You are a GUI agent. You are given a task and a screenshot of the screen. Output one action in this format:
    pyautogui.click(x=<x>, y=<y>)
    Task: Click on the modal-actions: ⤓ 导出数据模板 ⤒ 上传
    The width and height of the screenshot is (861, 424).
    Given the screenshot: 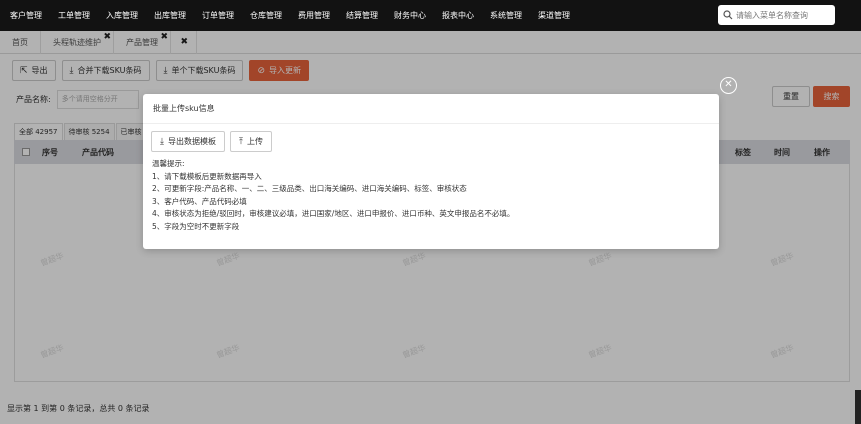 What is the action you would take?
    pyautogui.click(x=211, y=141)
    